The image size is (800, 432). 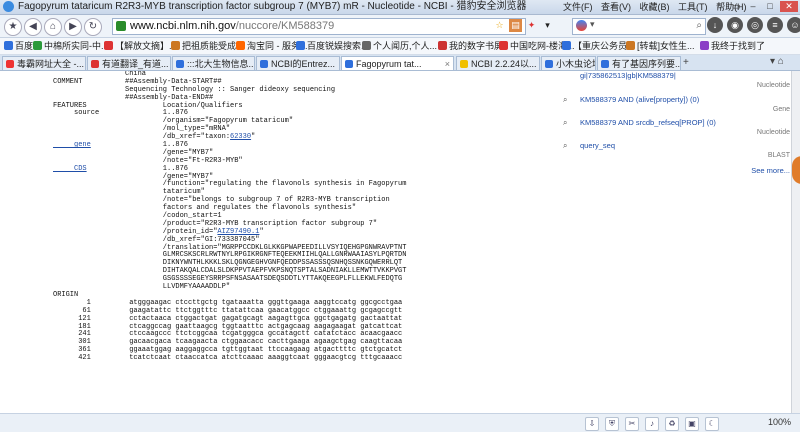 I want to click on bookmark-item: 我终于找到了, so click(x=732, y=46).